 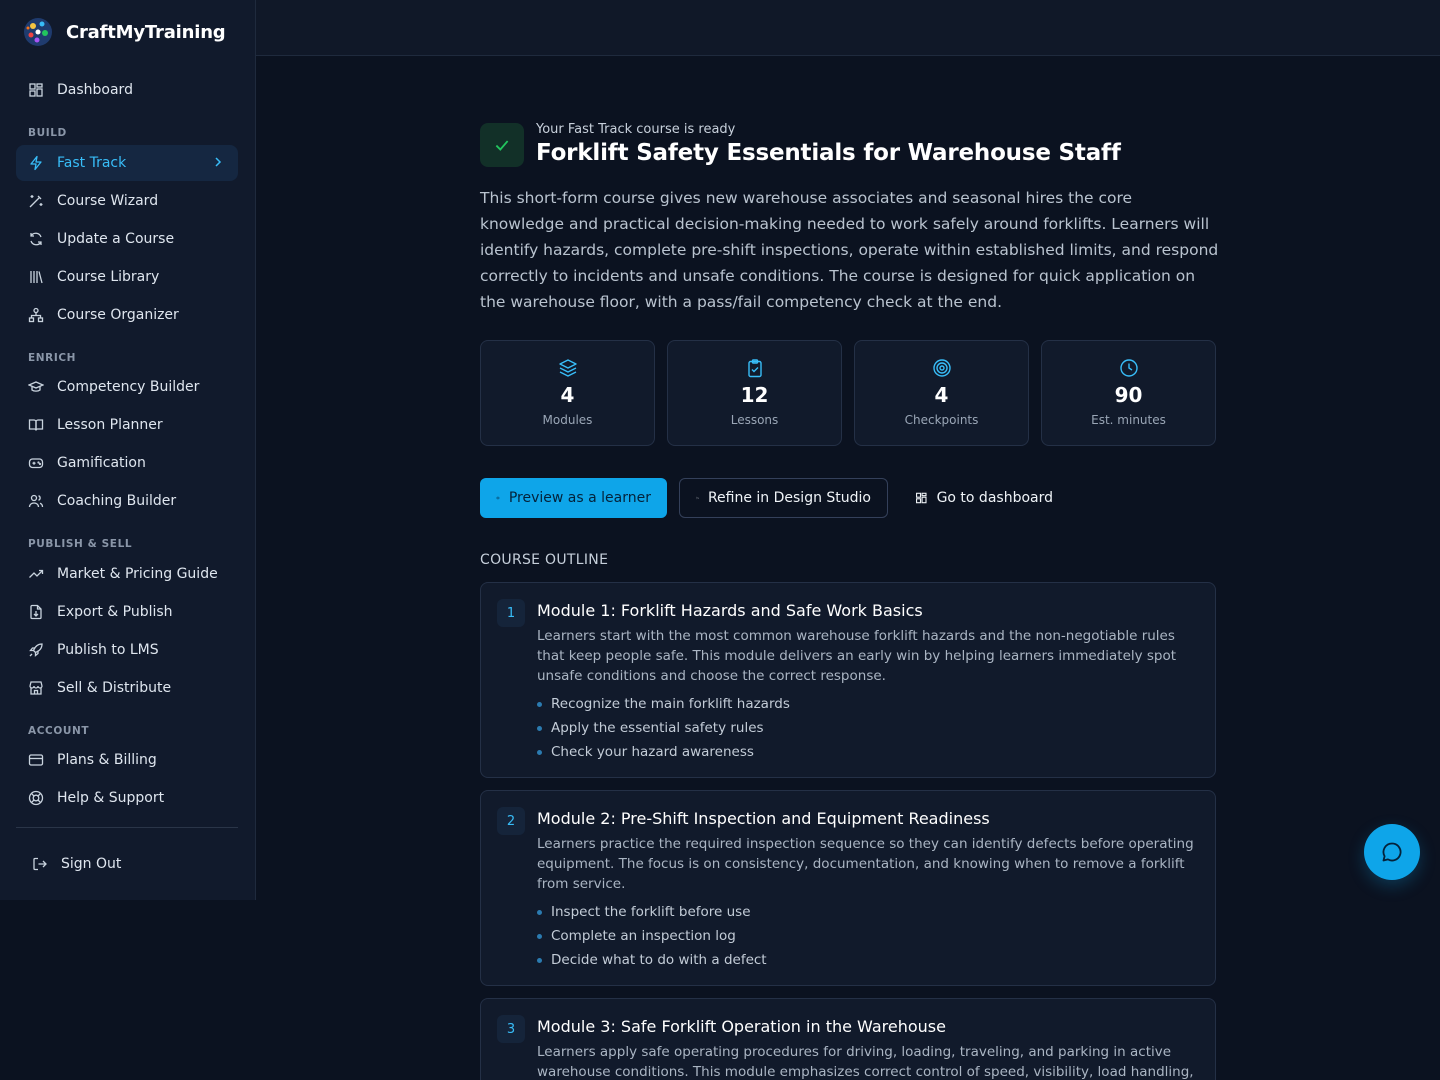 What do you see at coordinates (118, 315) in the screenshot?
I see `sidebar-item-label: Course Organizer` at bounding box center [118, 315].